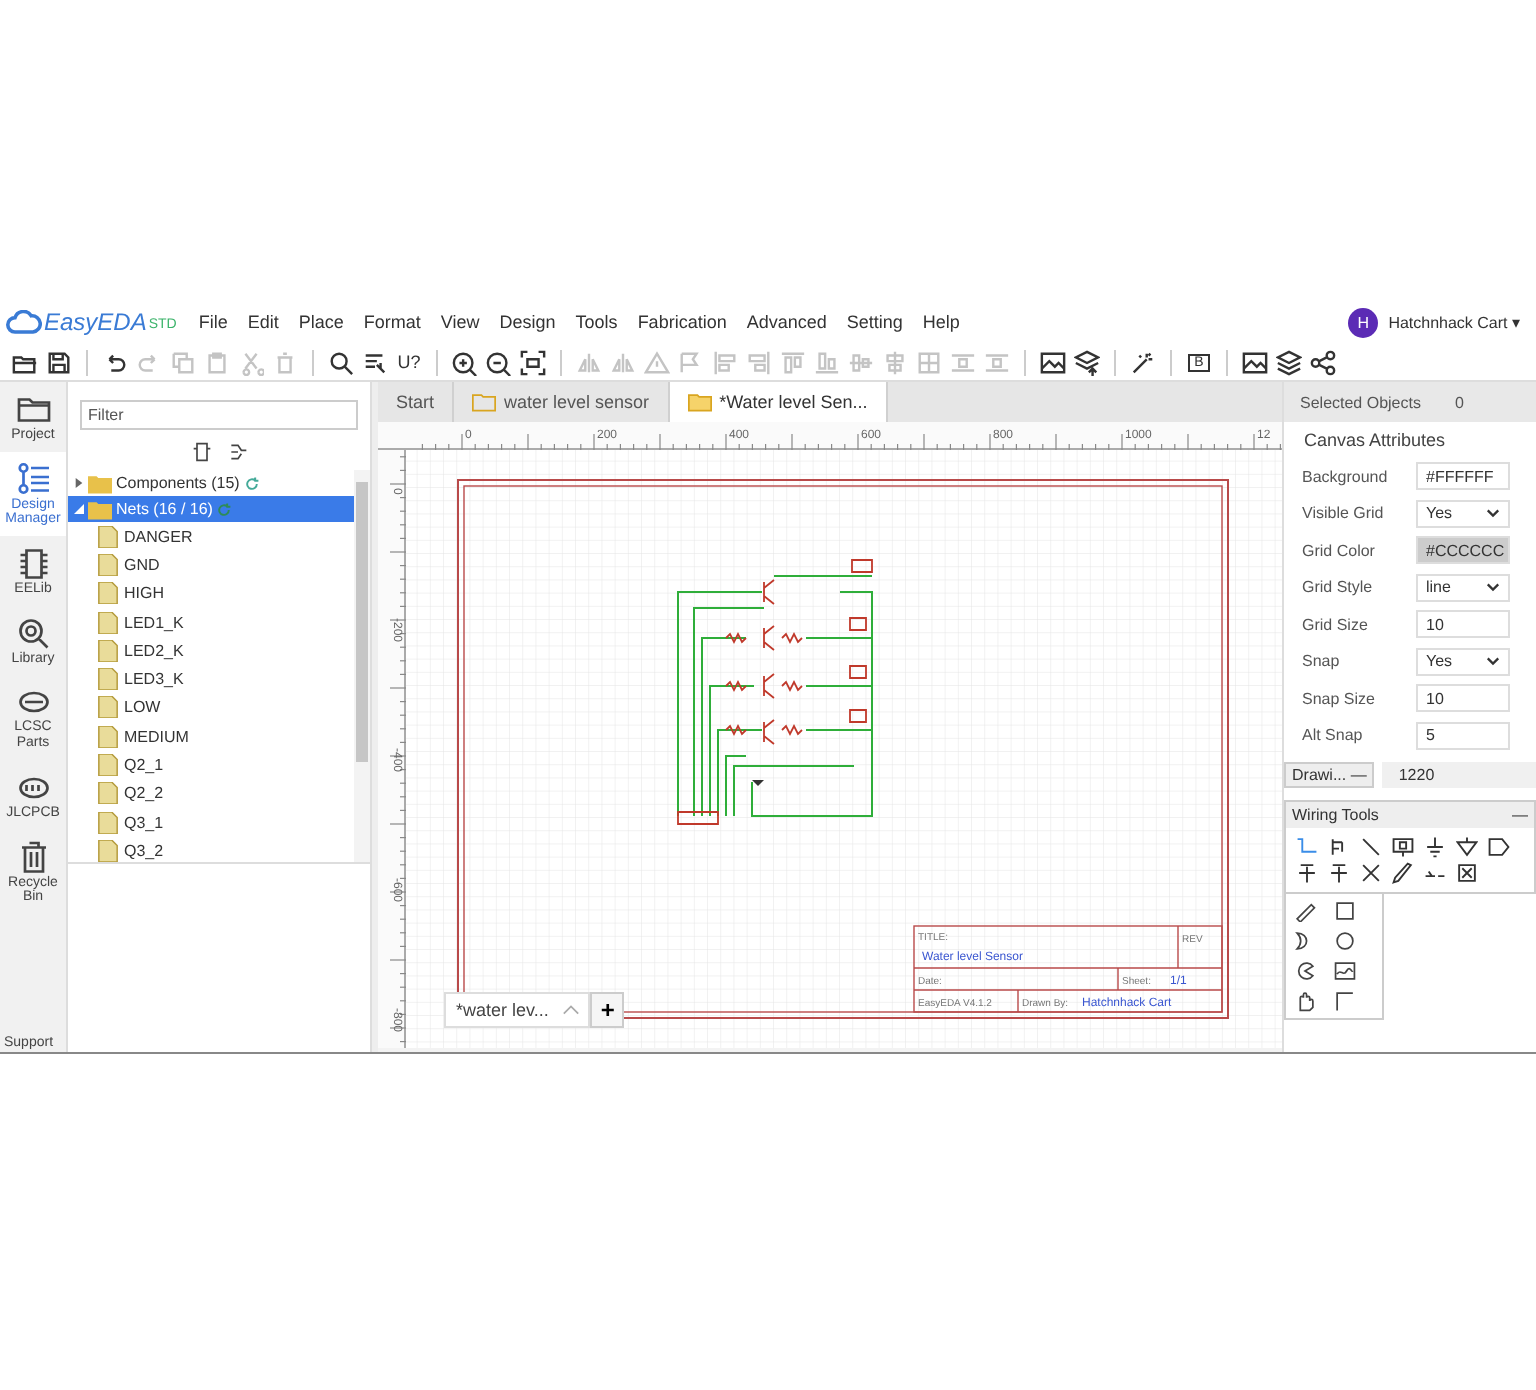 The width and height of the screenshot is (1536, 1390). I want to click on fit-icon, so click(533, 362).